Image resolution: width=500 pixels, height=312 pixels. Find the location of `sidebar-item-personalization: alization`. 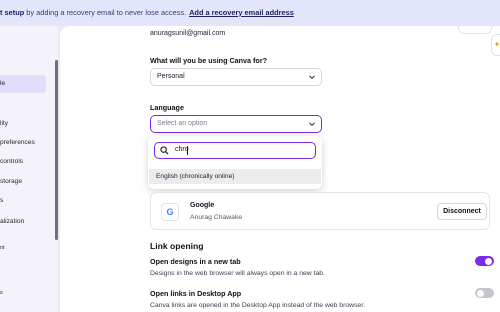

sidebar-item-personalization: alization is located at coordinates (12, 221).